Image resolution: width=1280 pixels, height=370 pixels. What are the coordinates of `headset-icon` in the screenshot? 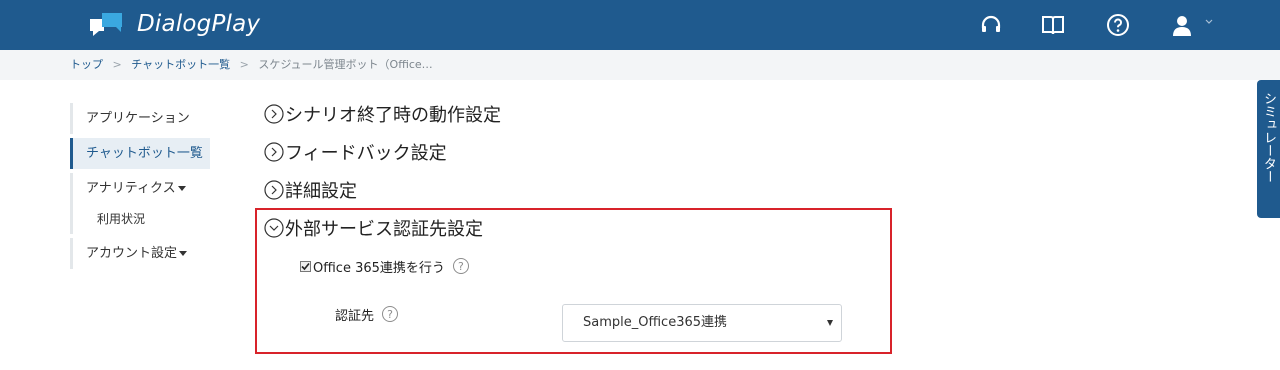 It's located at (991, 25).